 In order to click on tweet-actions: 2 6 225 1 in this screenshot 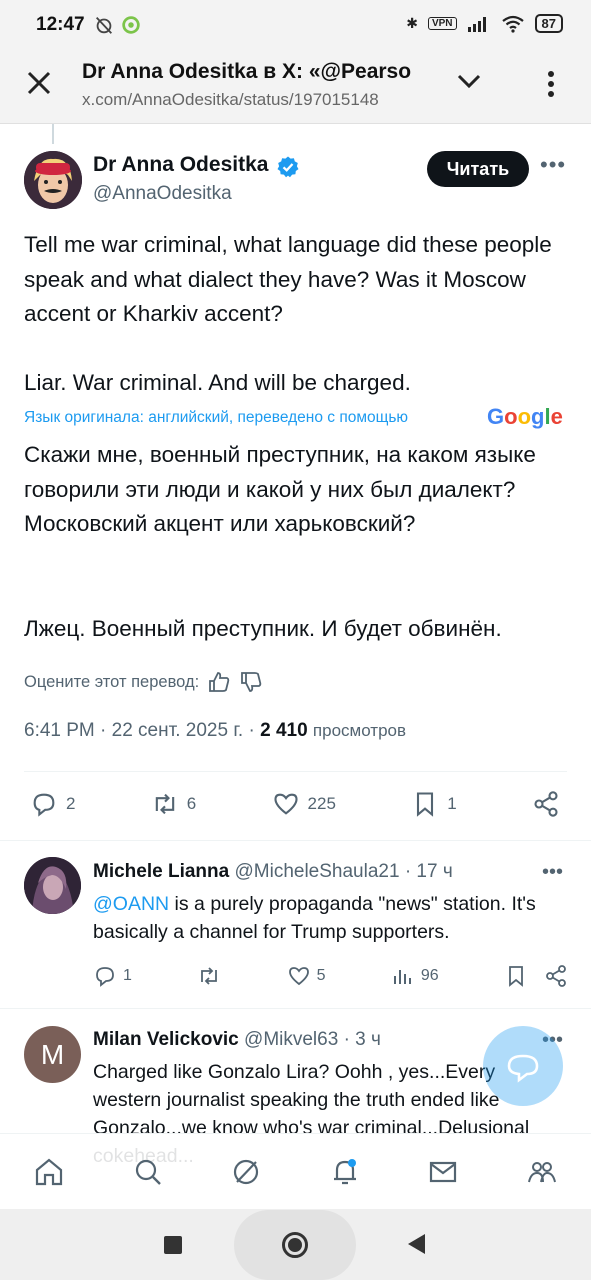, I will do `click(295, 804)`.